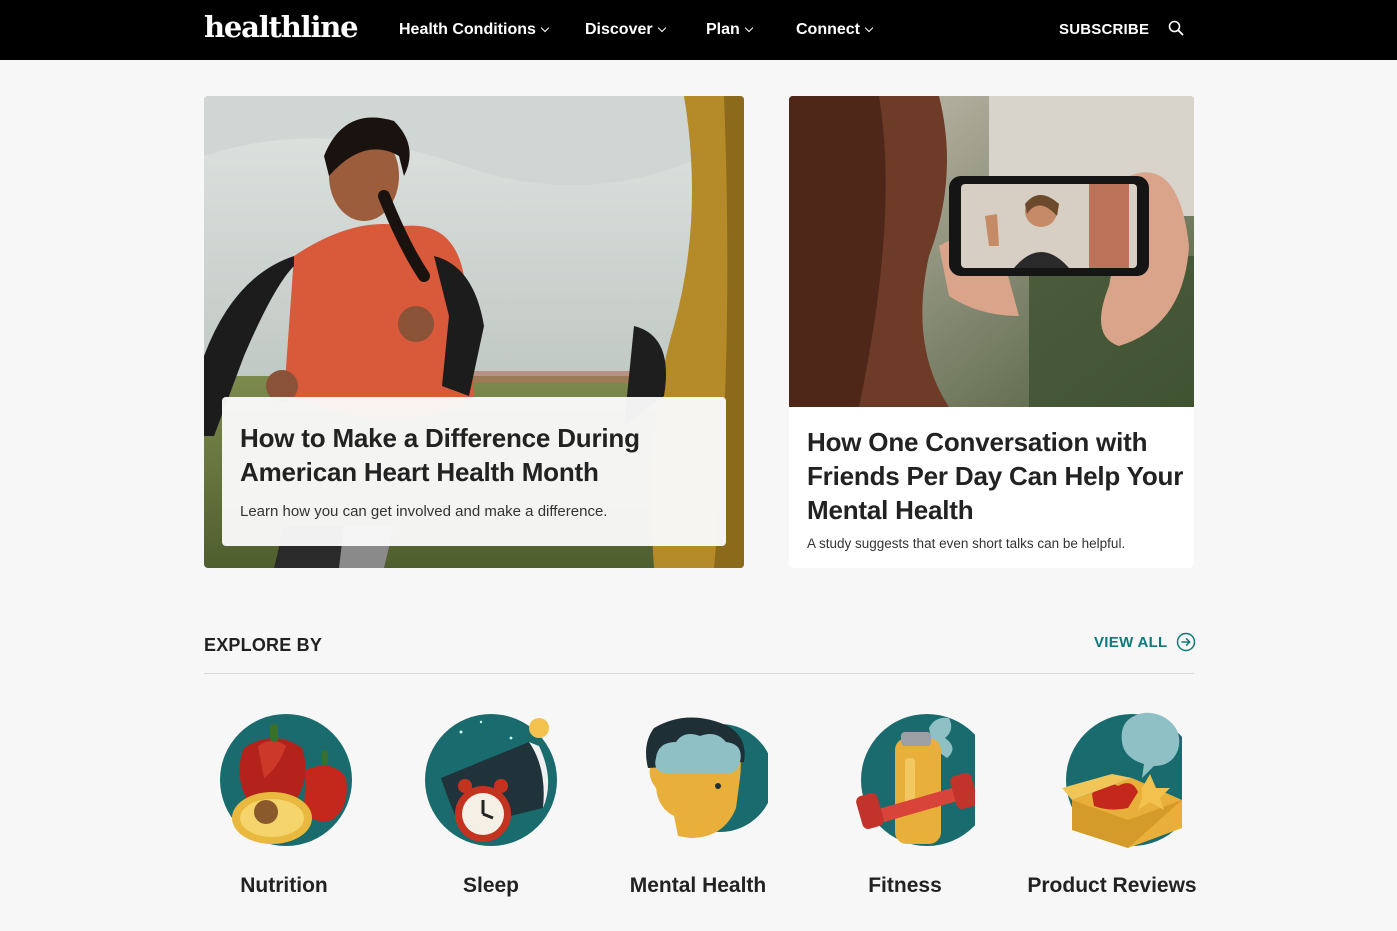 This screenshot has width=1397, height=931. I want to click on category-label: Nutrition, so click(284, 885).